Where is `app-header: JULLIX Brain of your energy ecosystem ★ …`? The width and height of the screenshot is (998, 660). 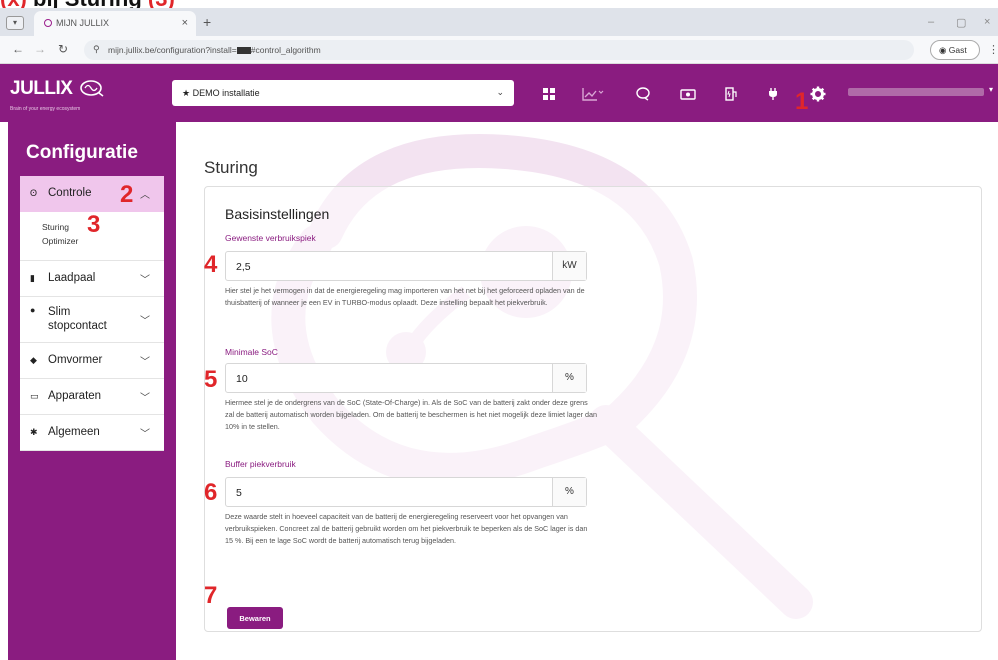
app-header: JULLIX Brain of your energy ecosystem ★ … is located at coordinates (499, 93).